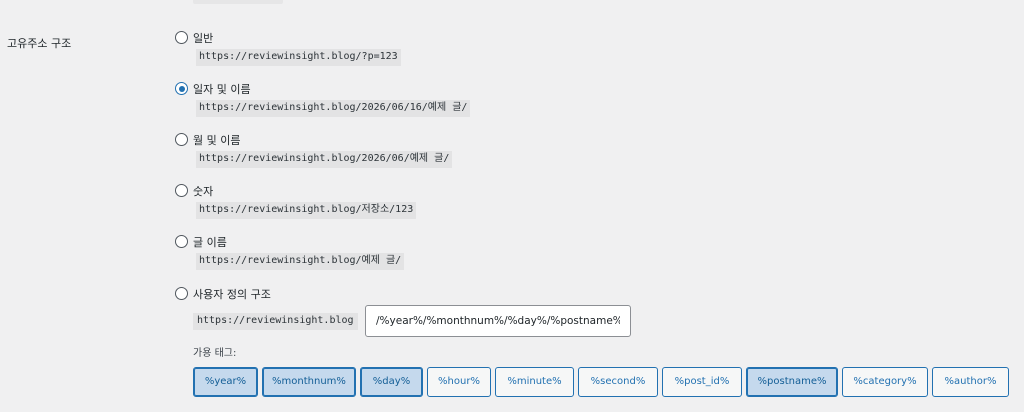 This screenshot has height=412, width=1024. What do you see at coordinates (39, 43) in the screenshot?
I see `permalink-structure-label: 고유주소 구조` at bounding box center [39, 43].